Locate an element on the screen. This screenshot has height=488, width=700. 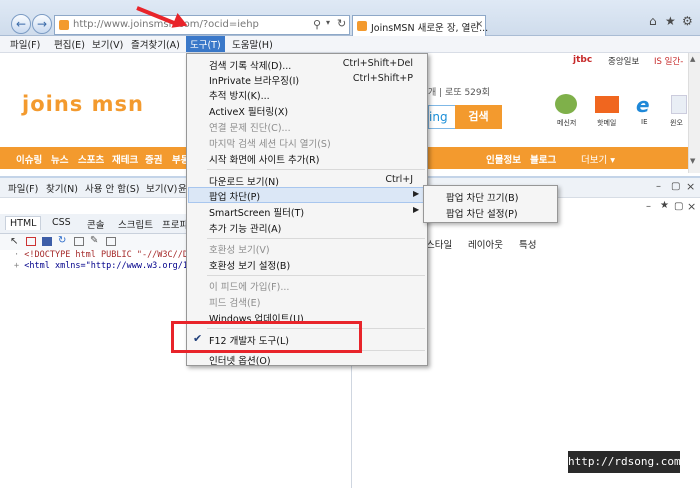
menu-file: 파일(F) is located at coordinates (25, 44).